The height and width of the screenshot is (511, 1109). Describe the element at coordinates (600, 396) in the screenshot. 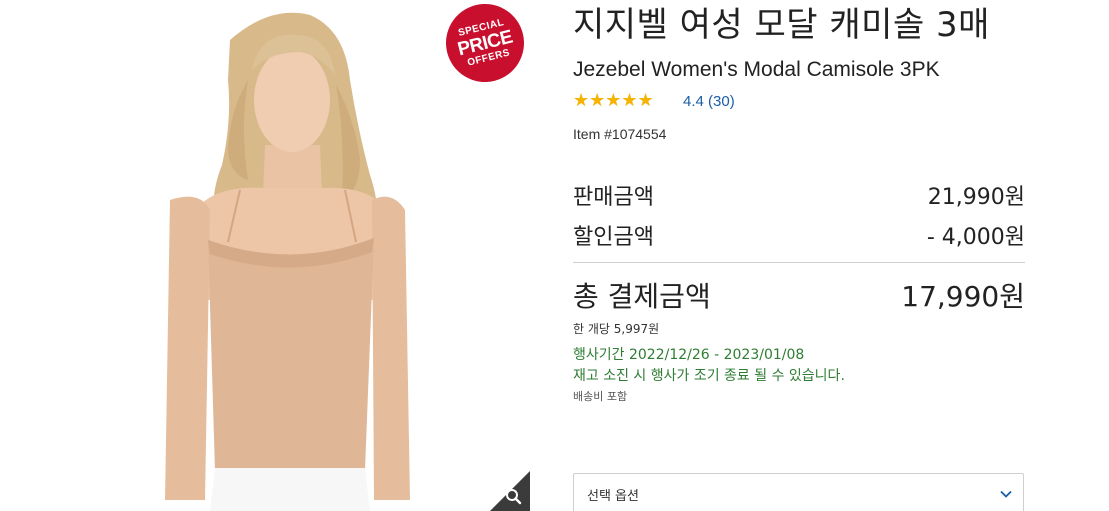

I see `shipping-note: 배송비 포함` at that location.